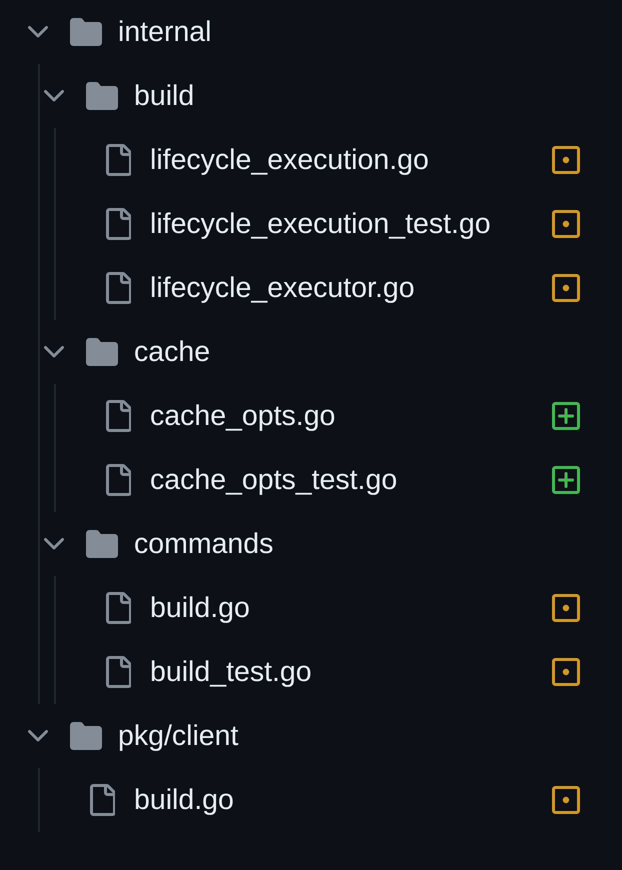 Image resolution: width=622 pixels, height=870 pixels. What do you see at coordinates (320, 224) in the screenshot?
I see `file-name: lifecycle_execution_test.go` at bounding box center [320, 224].